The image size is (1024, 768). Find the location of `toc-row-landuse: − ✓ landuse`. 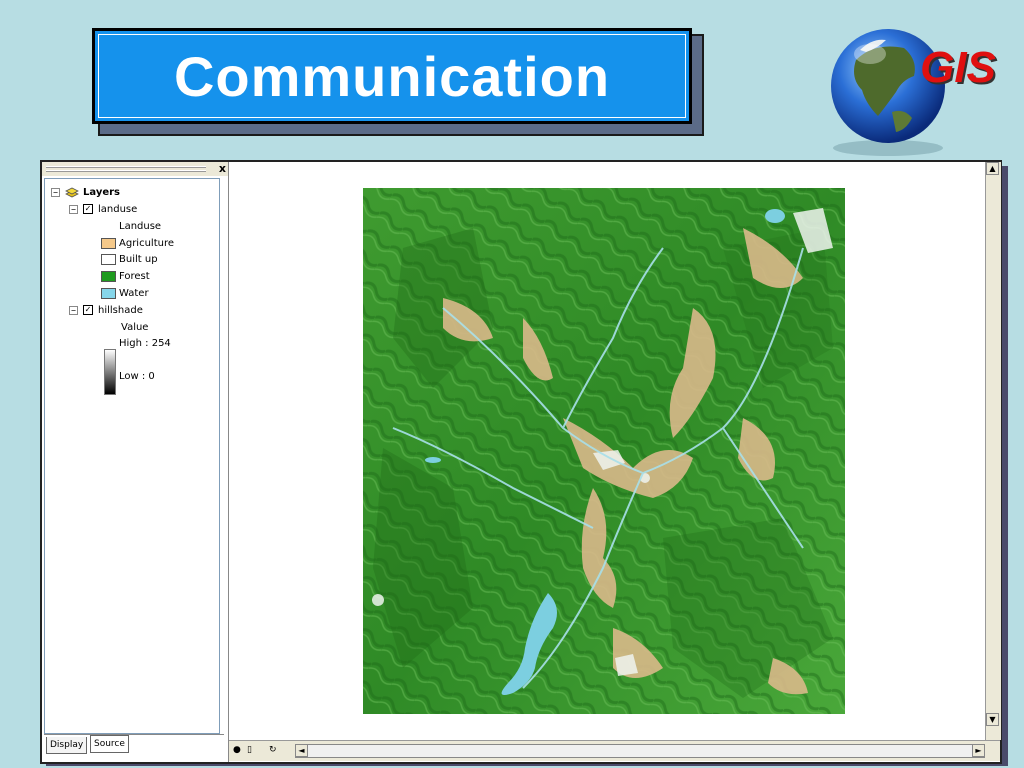

toc-row-landuse: − ✓ landuse is located at coordinates (103, 209).